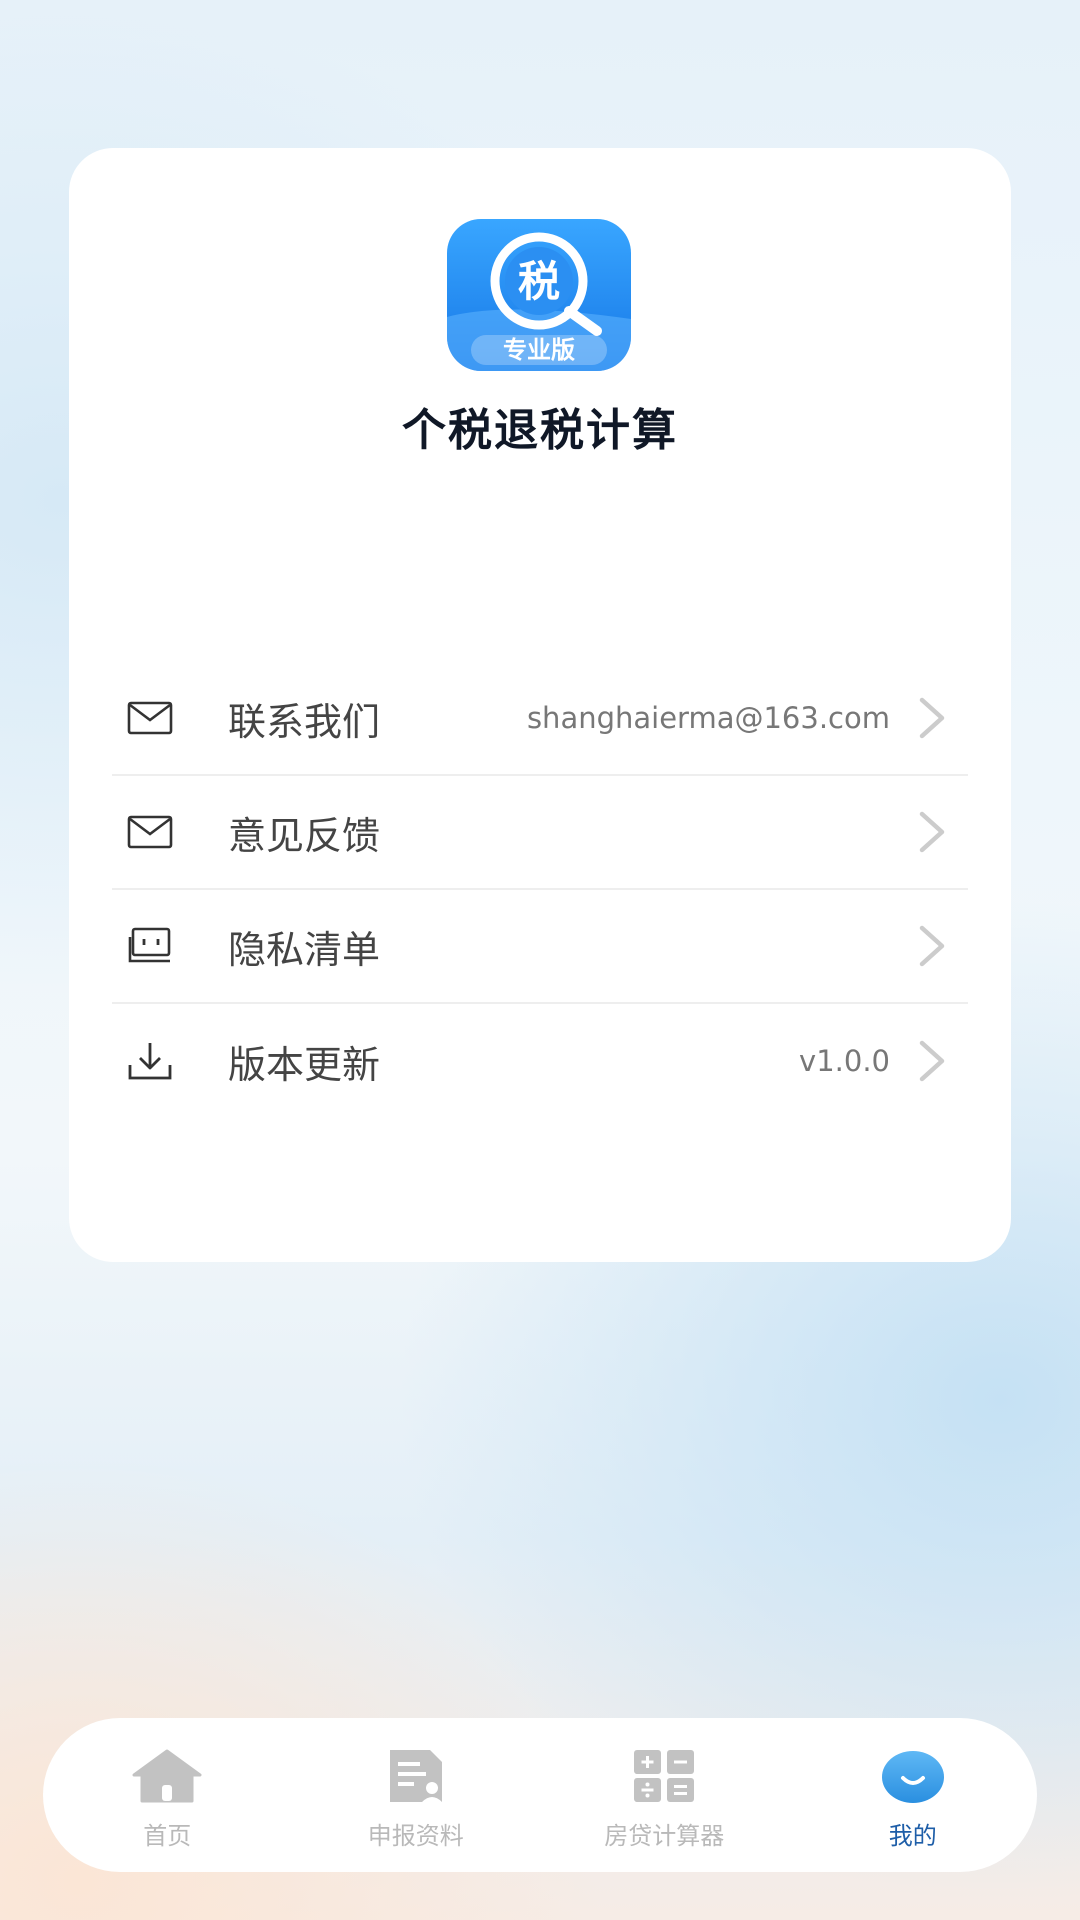 This screenshot has width=1080, height=1920. What do you see at coordinates (304, 835) in the screenshot?
I see `menu-label: 意见反馈` at bounding box center [304, 835].